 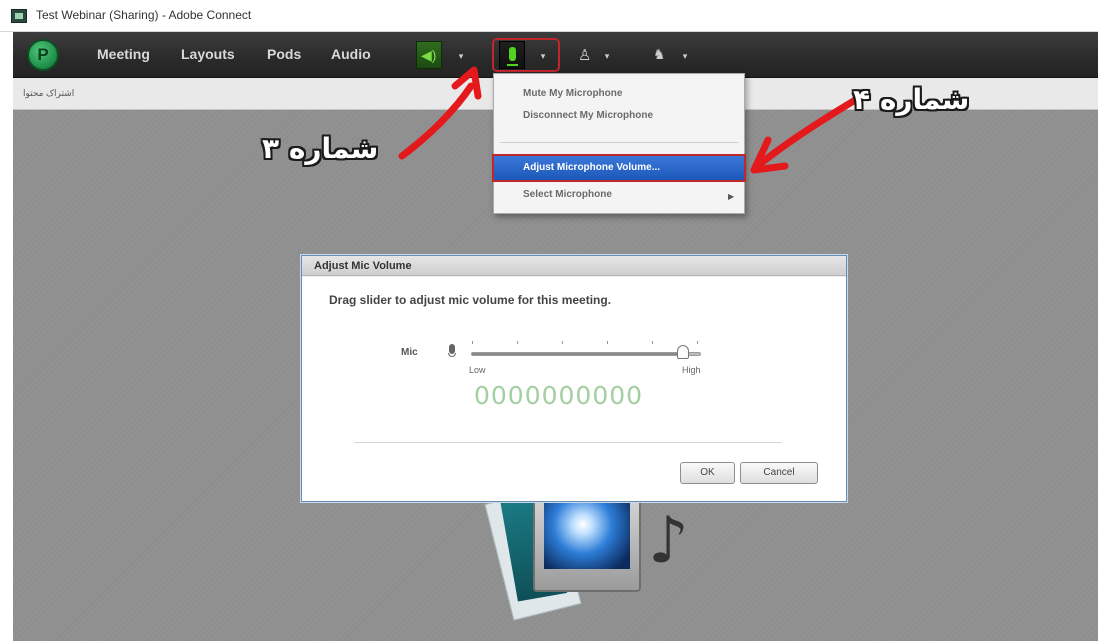 I want to click on app-icon, so click(x=19, y=16).